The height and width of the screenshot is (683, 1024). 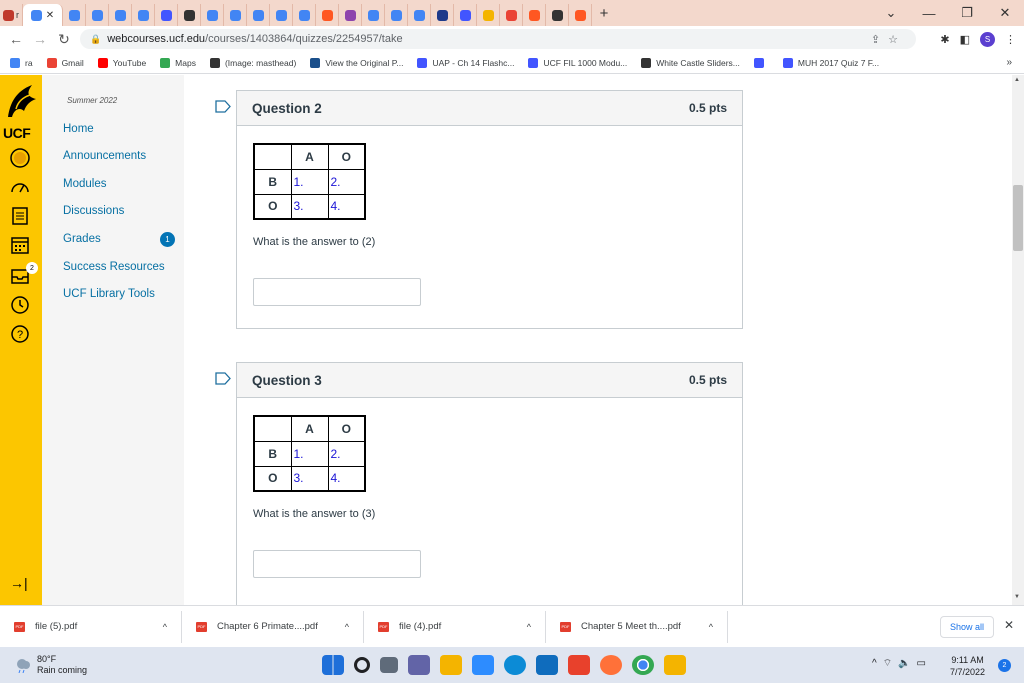 I want to click on course-nav-success-resources: Success Resources, so click(x=114, y=267).